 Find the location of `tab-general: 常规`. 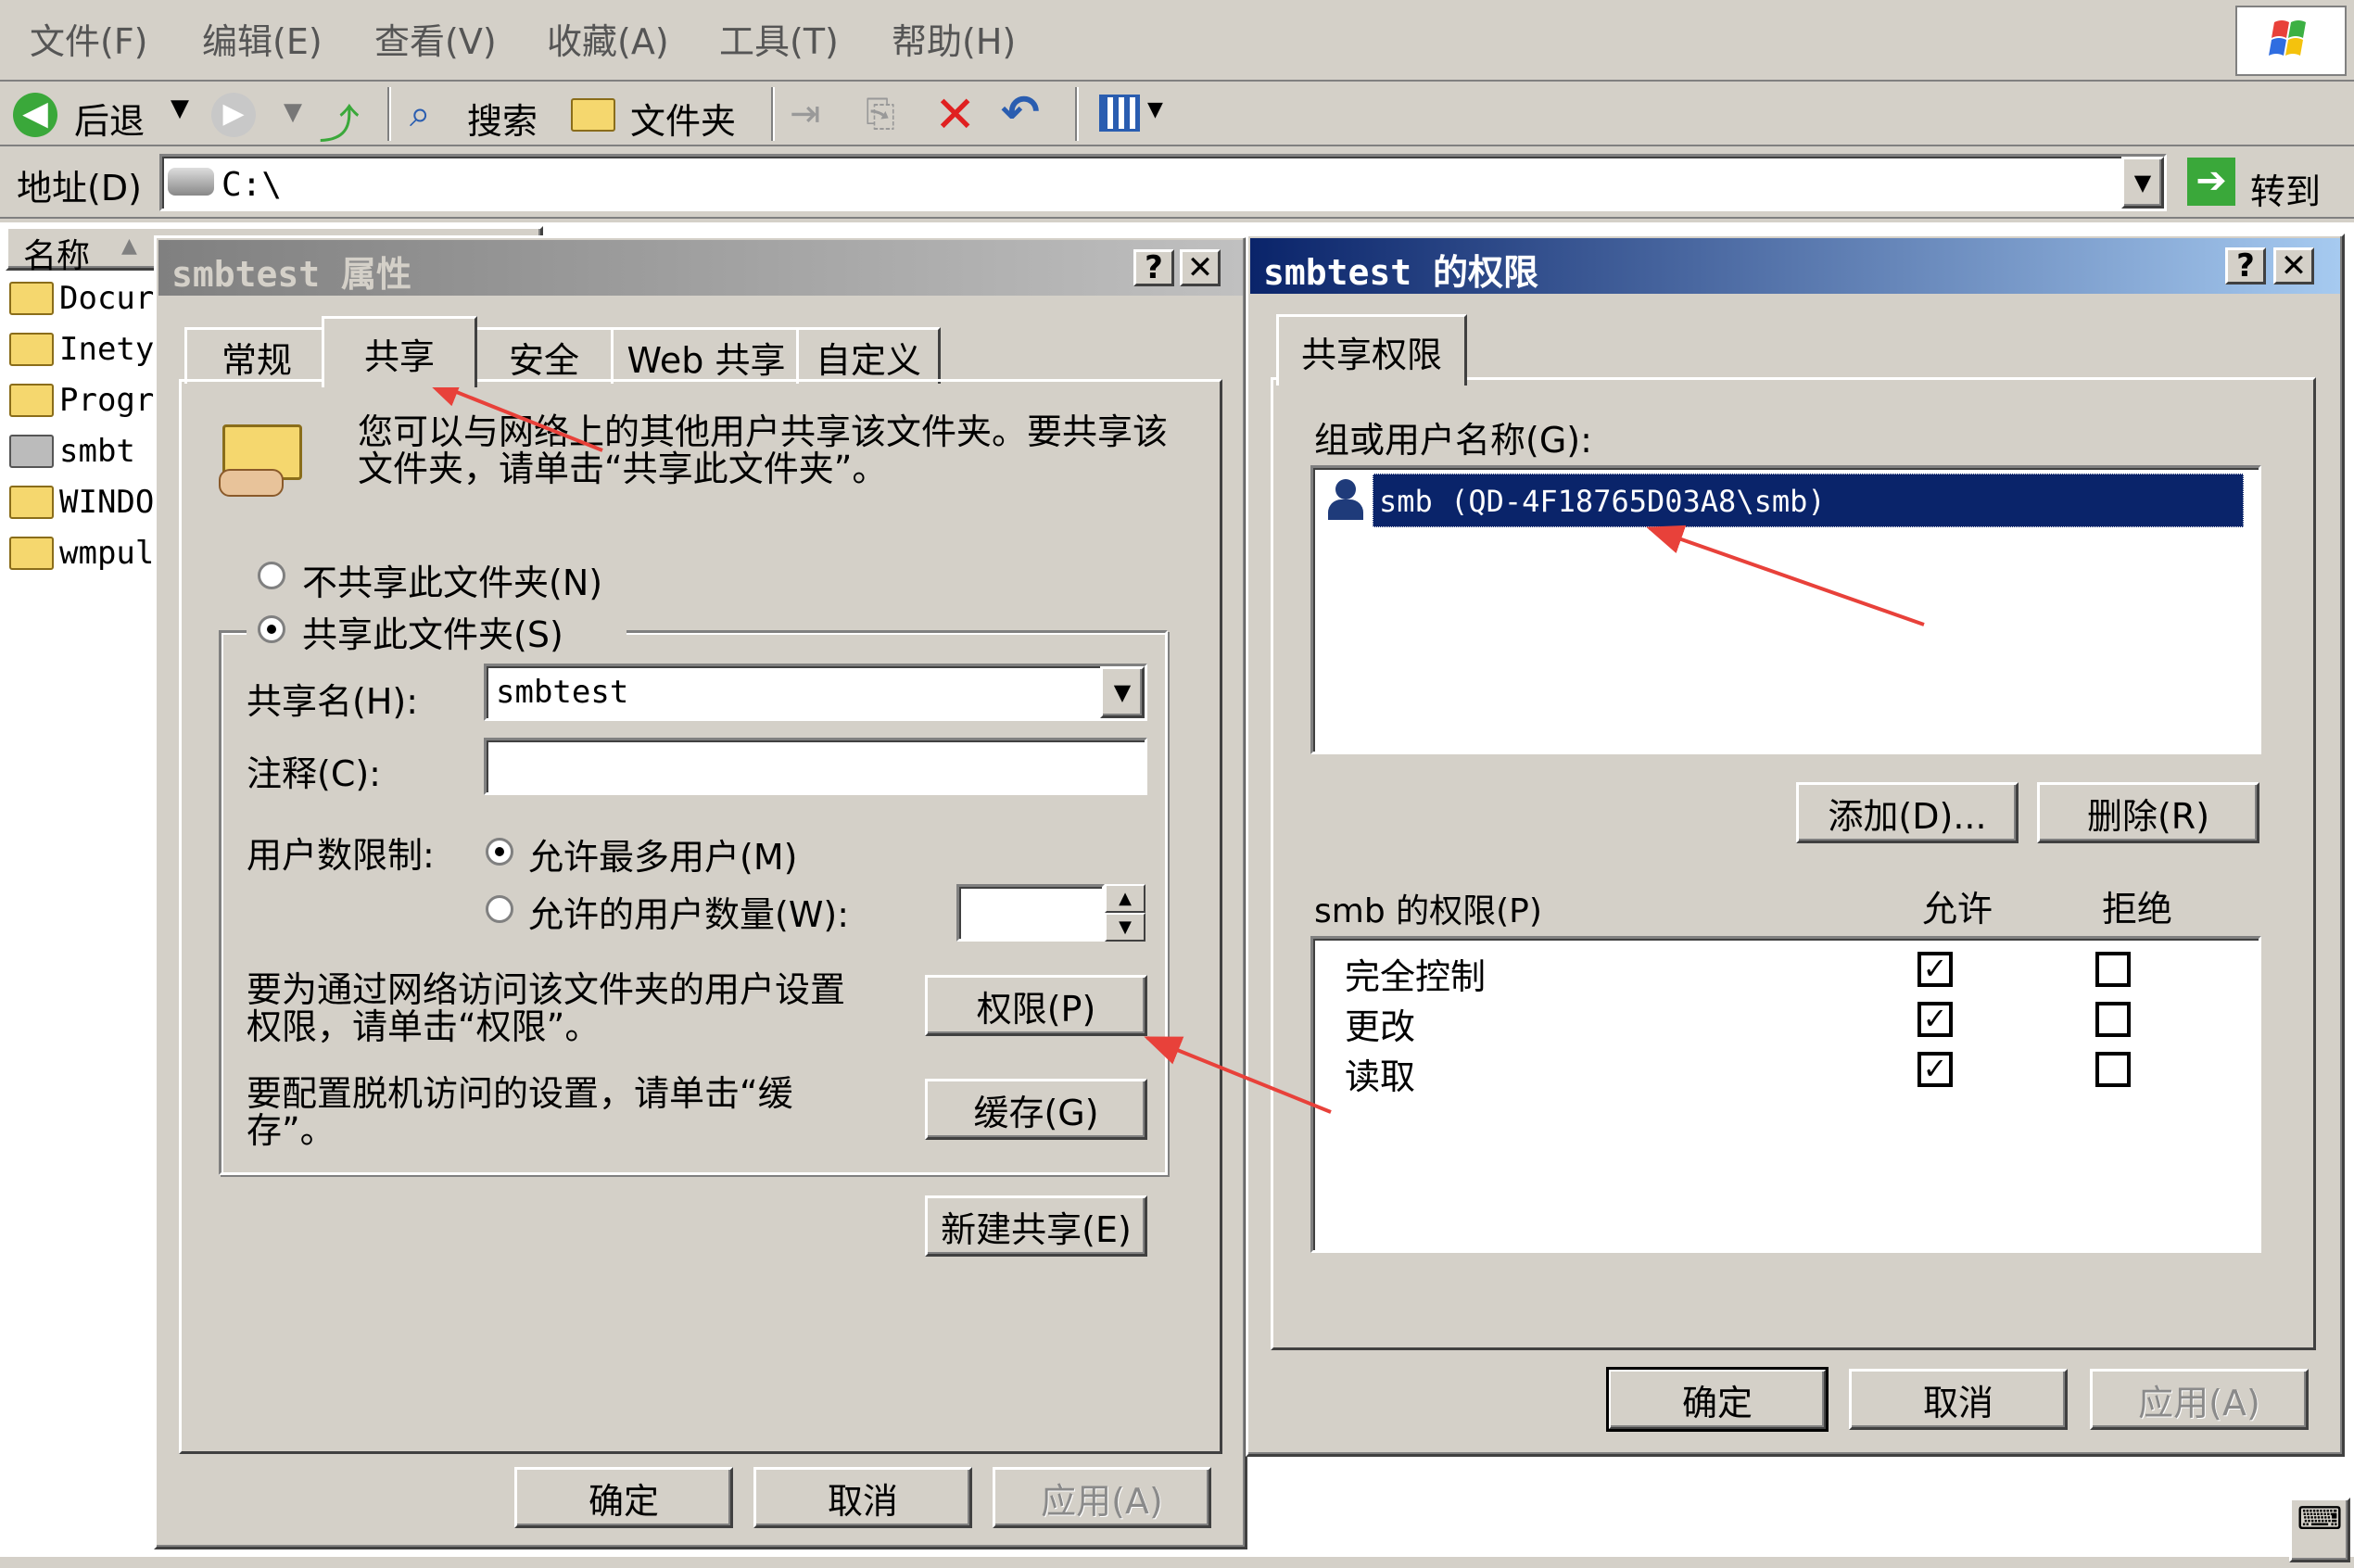

tab-general: 常规 is located at coordinates (256, 355).